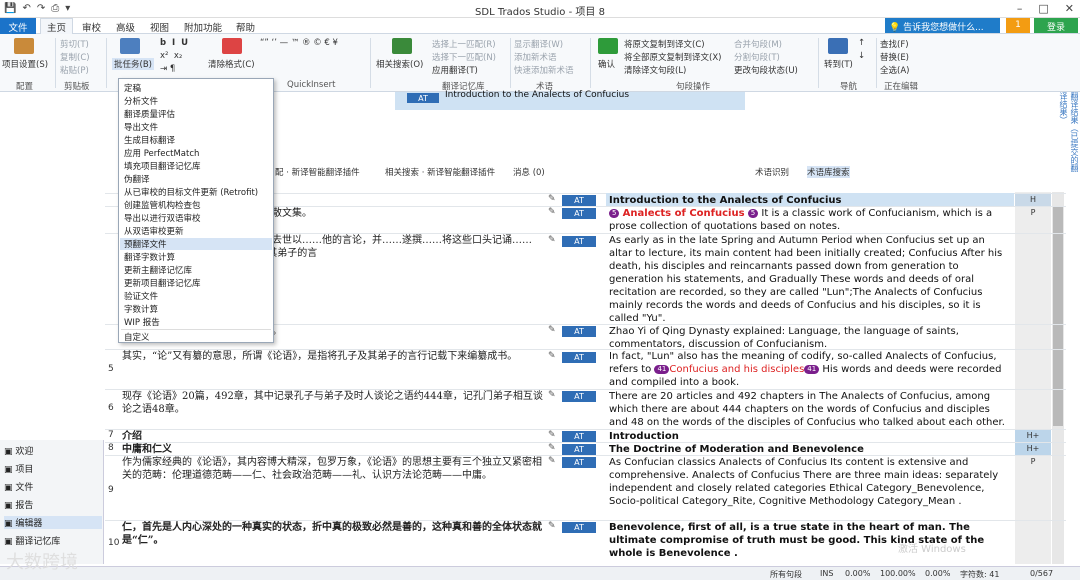 This screenshot has width=1080, height=580. I want to click on change-status-button: 更改句段状态(U), so click(766, 70).